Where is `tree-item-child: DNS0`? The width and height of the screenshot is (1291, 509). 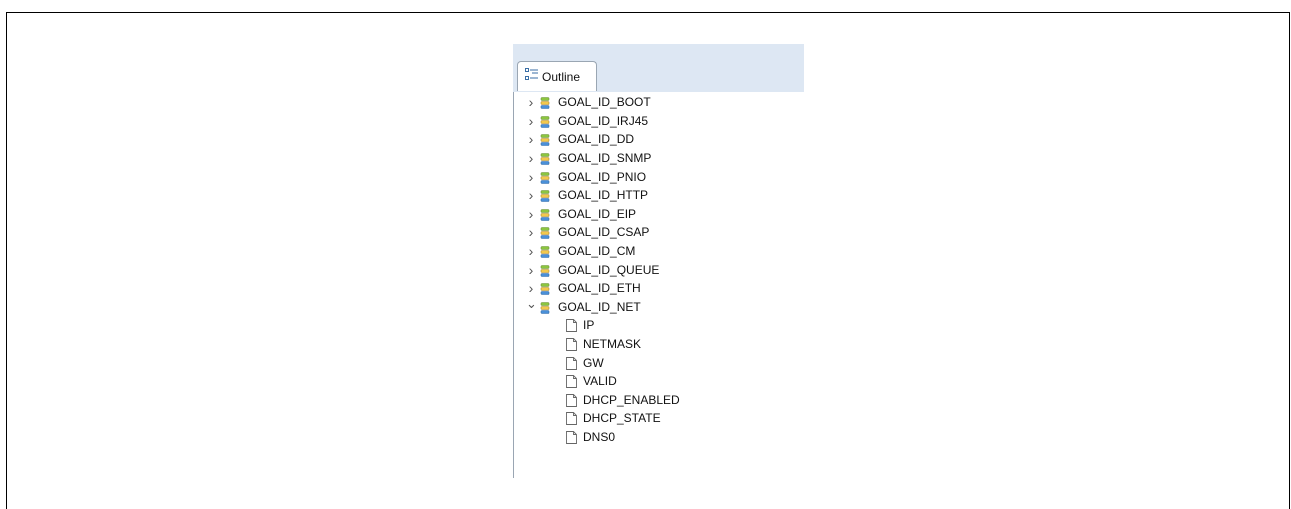
tree-item-child: DNS0 is located at coordinates (597, 437).